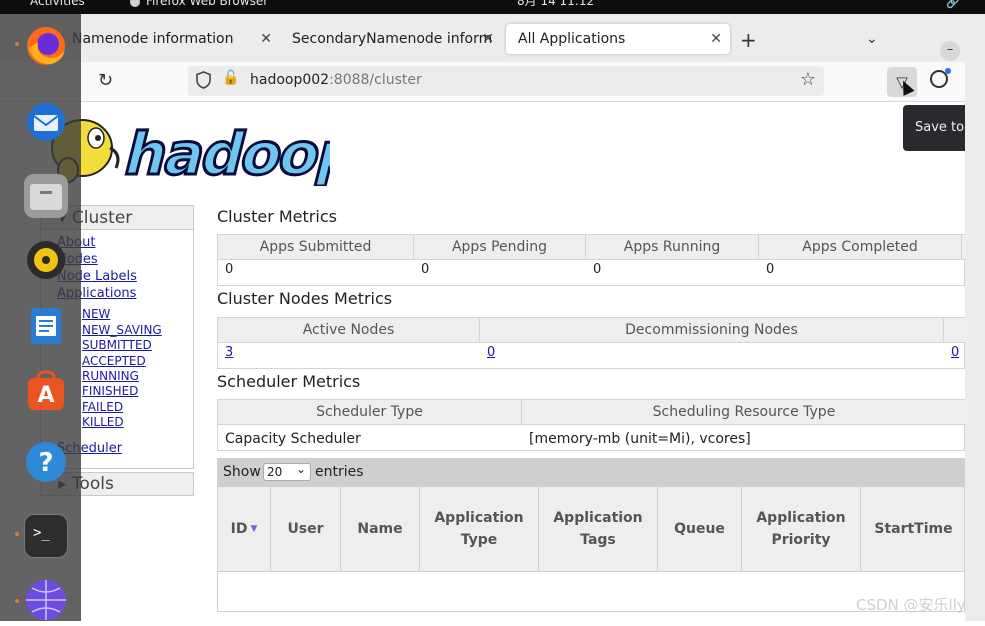 The height and width of the screenshot is (626, 985). What do you see at coordinates (105, 80) in the screenshot?
I see `reload-icon: ↻` at bounding box center [105, 80].